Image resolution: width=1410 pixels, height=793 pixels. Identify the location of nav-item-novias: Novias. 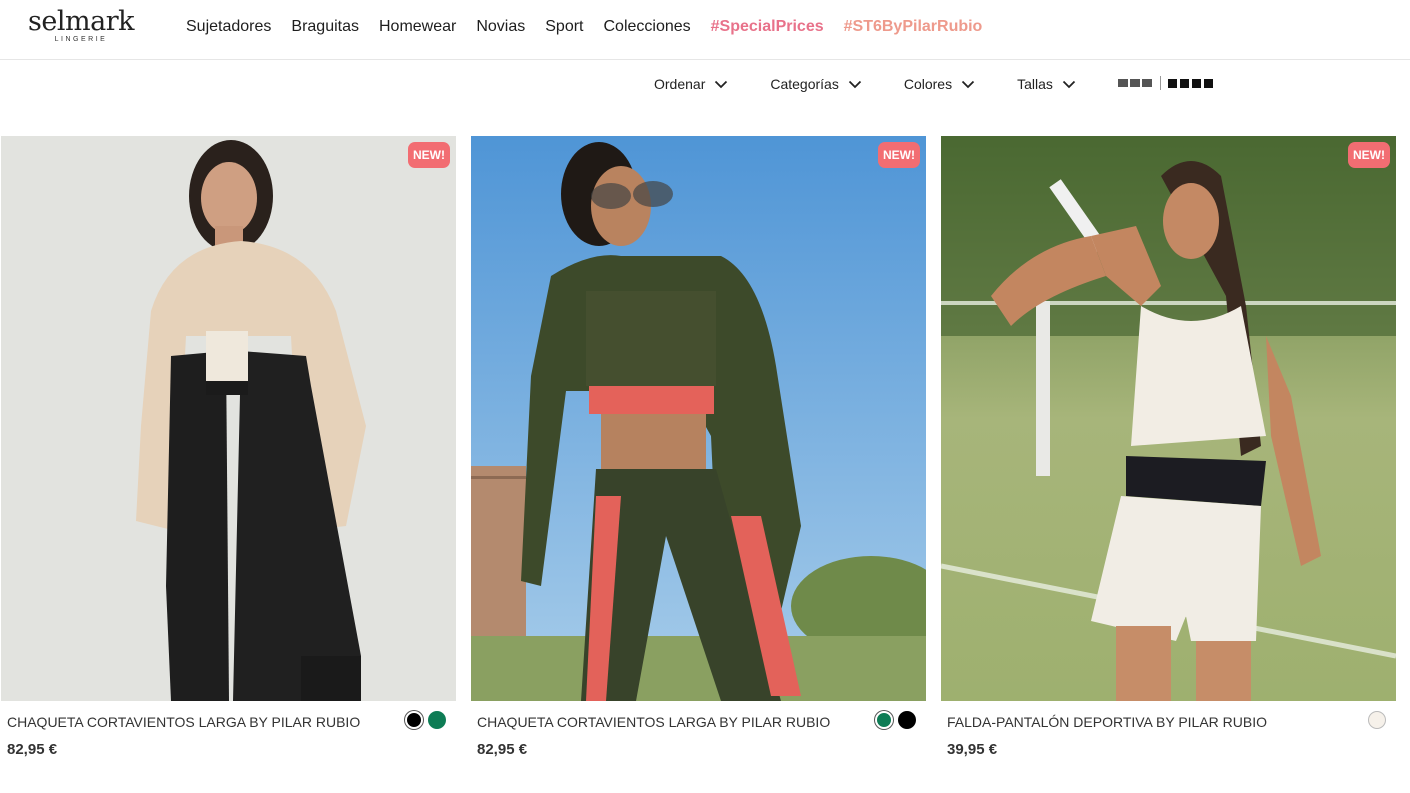
(500, 27).